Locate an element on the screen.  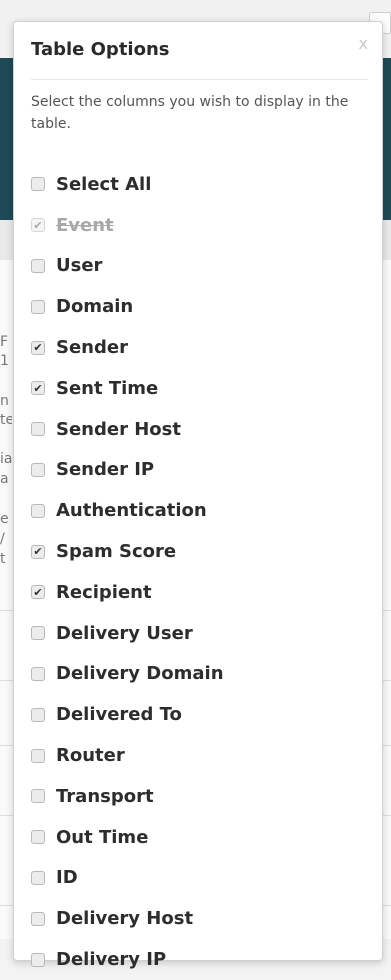
option-label: Sent Time is located at coordinates (107, 388).